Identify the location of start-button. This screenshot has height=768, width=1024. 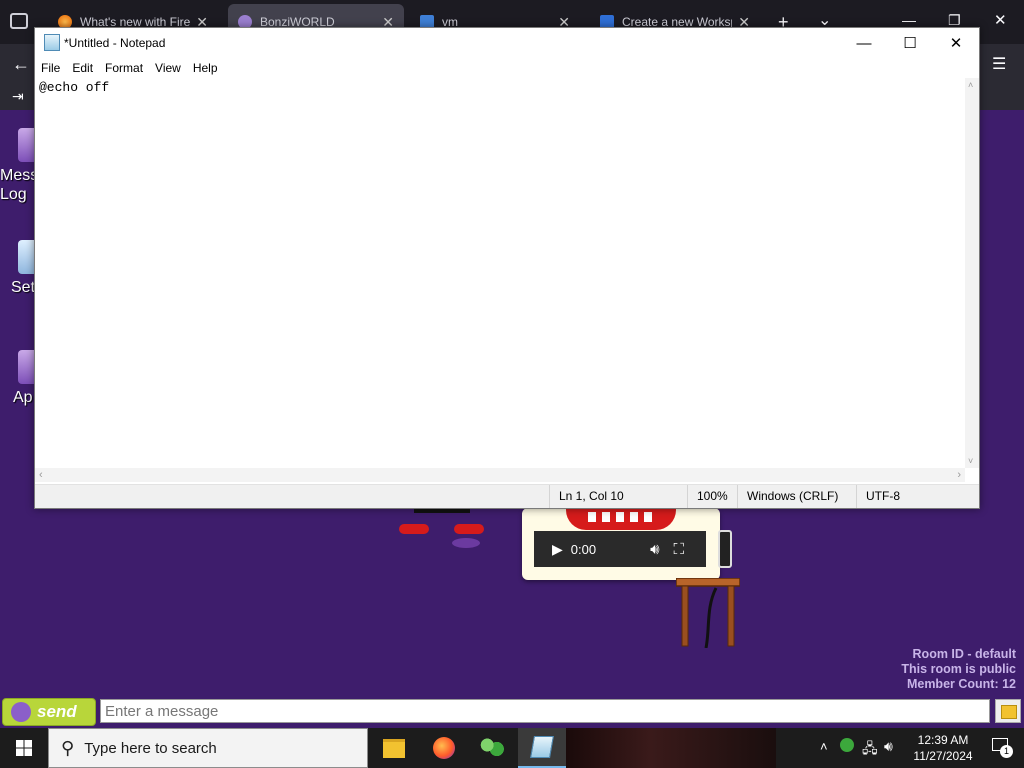
(24, 748).